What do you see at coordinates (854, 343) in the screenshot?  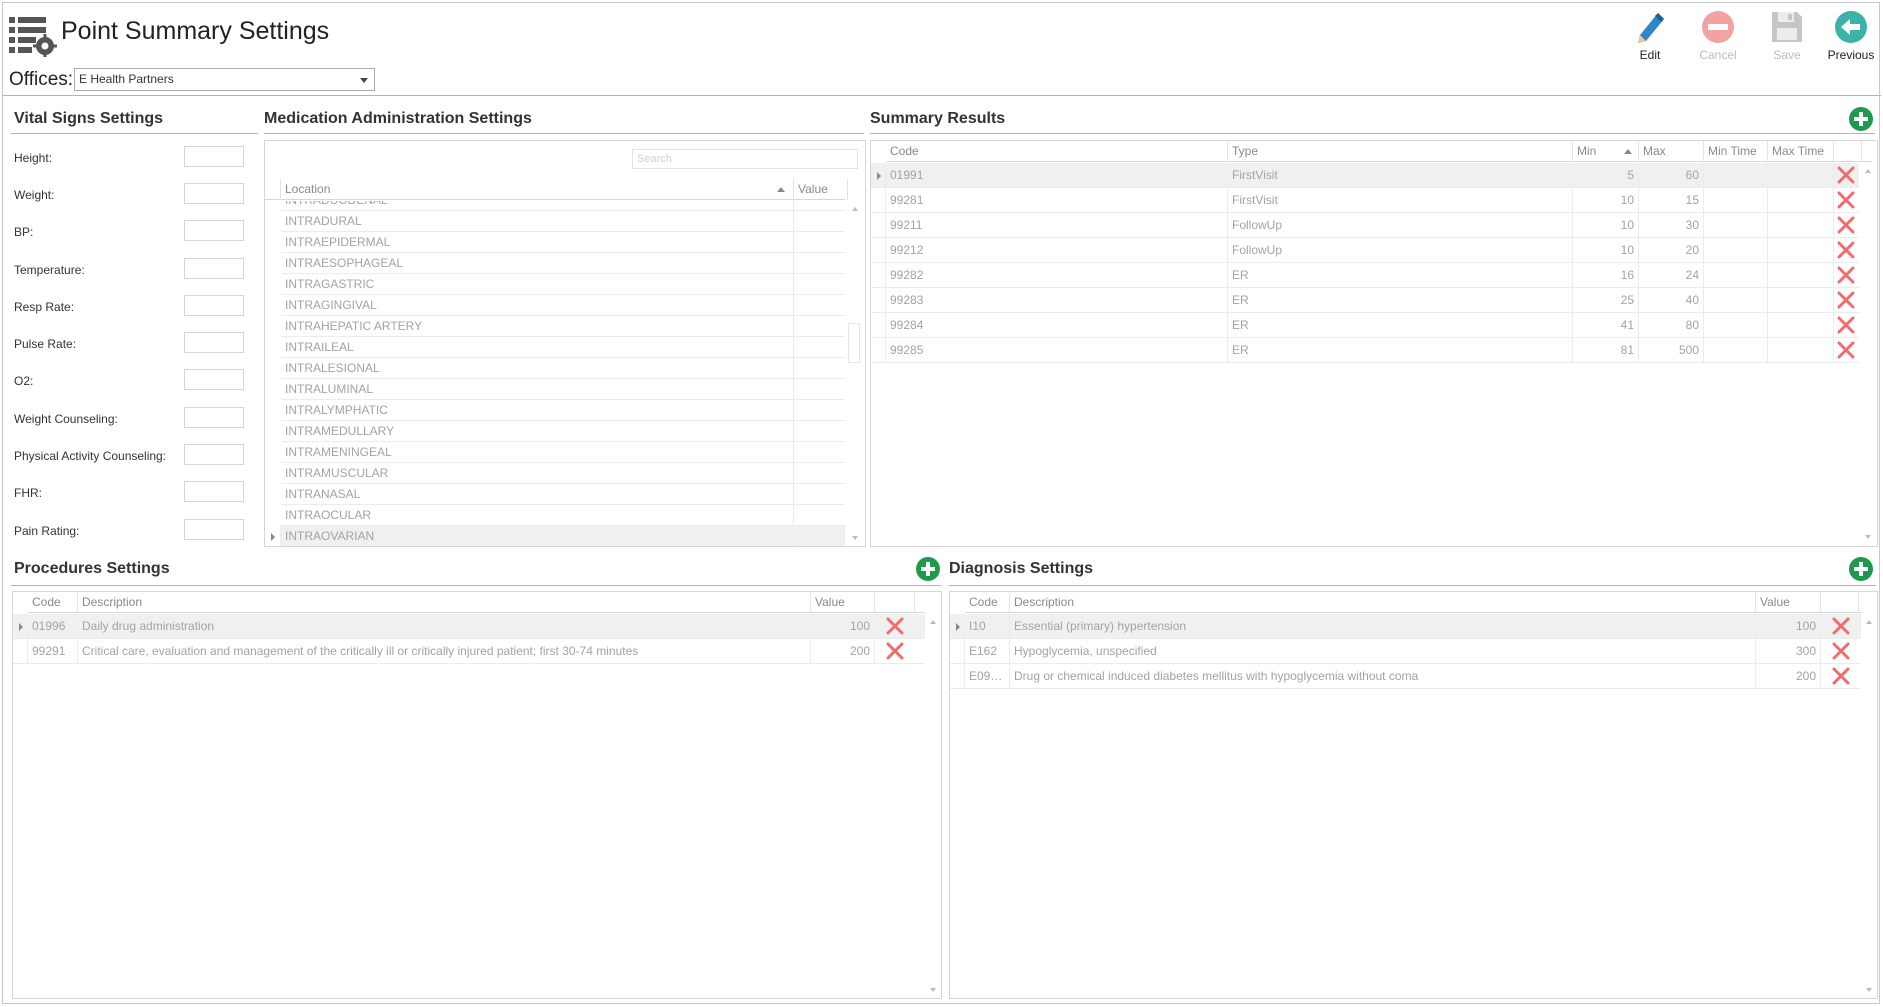 I see `scroll-thumb` at bounding box center [854, 343].